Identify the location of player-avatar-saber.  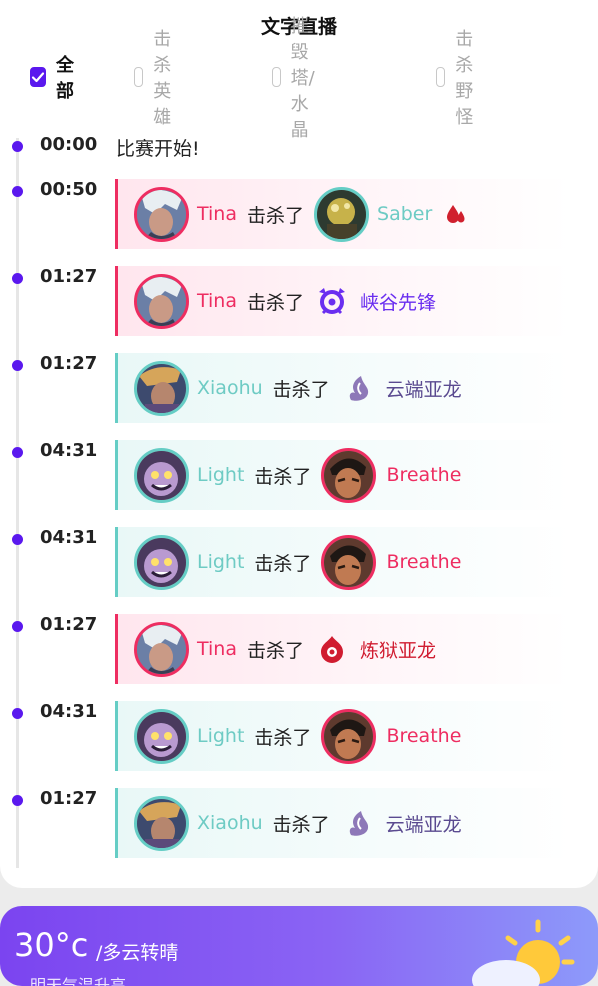
(342, 214).